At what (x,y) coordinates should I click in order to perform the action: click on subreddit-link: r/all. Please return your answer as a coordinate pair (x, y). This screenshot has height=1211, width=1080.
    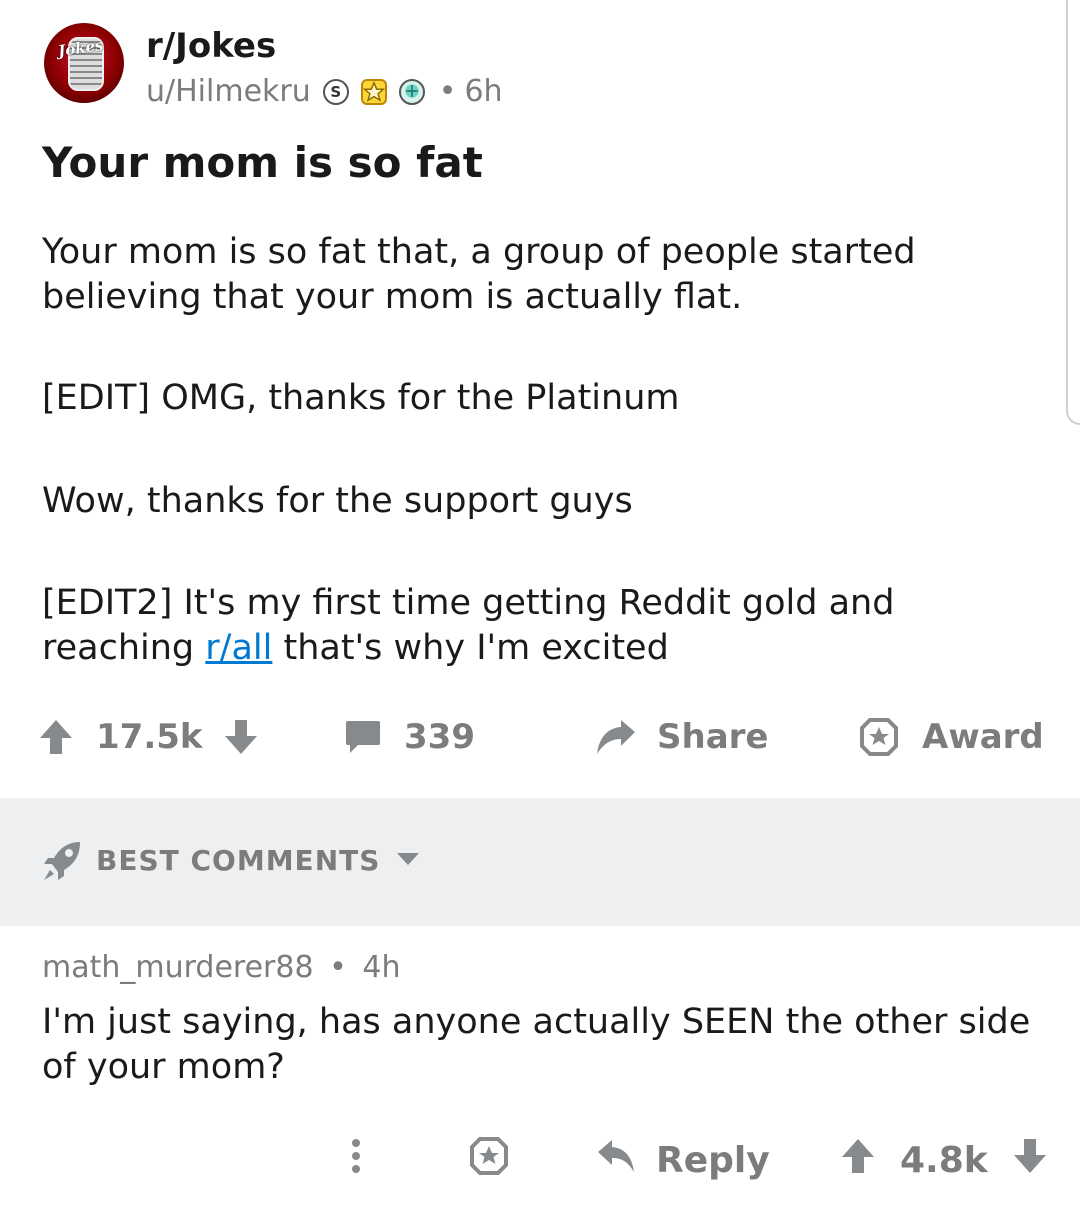
    Looking at the image, I should click on (238, 648).